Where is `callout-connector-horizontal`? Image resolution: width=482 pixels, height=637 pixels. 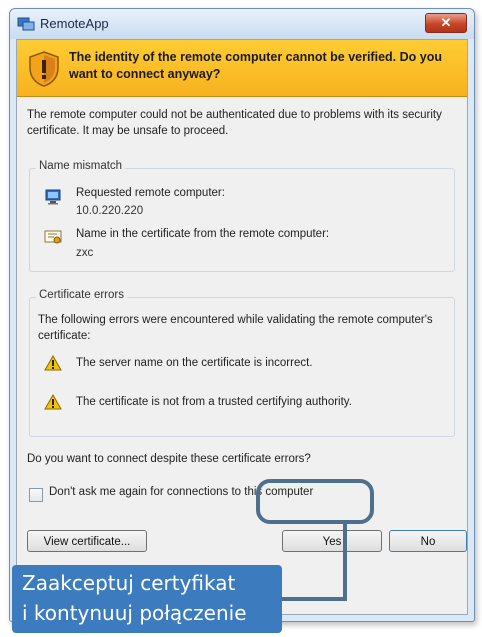 callout-connector-horizontal is located at coordinates (314, 599).